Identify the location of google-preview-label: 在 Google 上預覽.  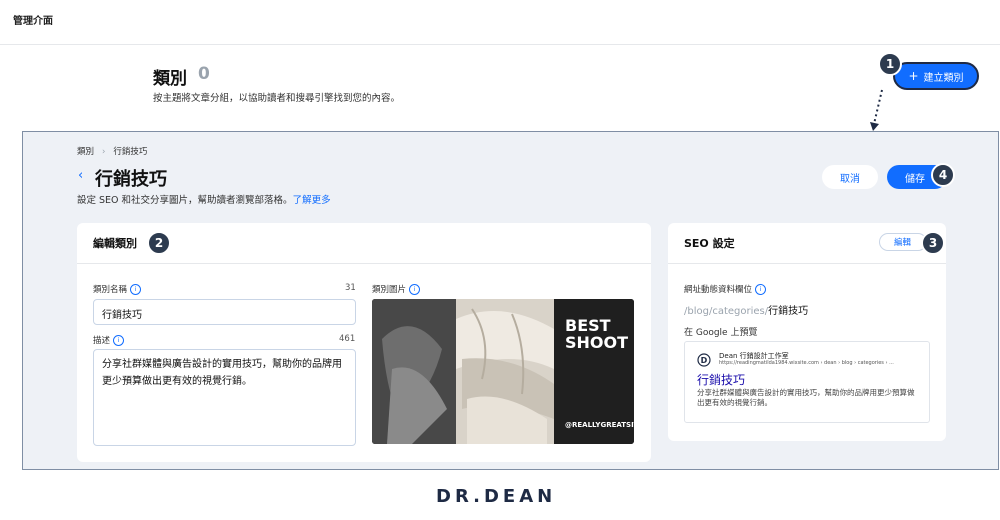
(721, 333).